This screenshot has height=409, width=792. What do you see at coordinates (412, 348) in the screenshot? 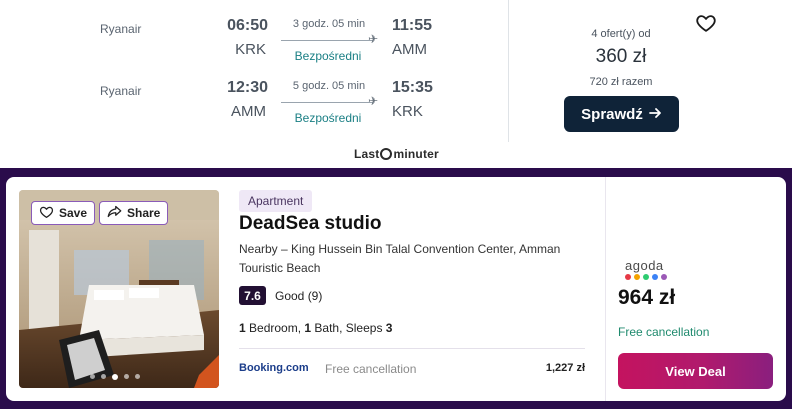
I see `offer-divider` at bounding box center [412, 348].